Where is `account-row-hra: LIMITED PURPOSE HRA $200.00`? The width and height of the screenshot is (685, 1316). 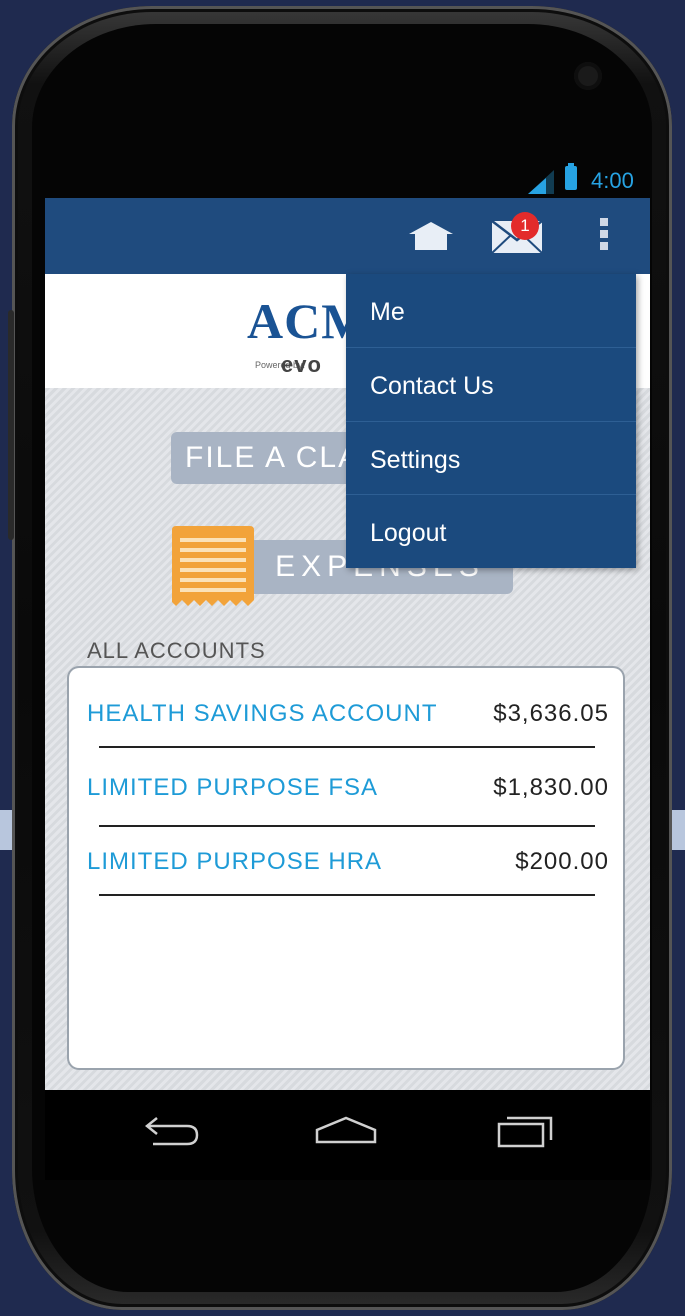 account-row-hra: LIMITED PURPOSE HRA $200.00 is located at coordinates (348, 868).